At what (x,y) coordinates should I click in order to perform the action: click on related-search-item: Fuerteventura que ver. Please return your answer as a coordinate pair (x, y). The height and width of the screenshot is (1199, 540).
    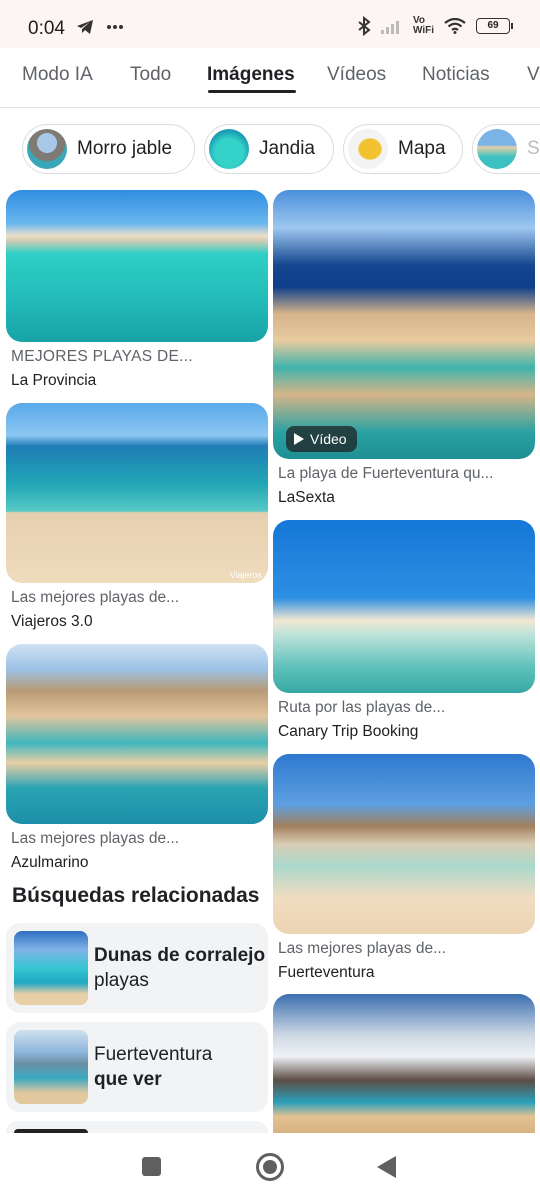
    Looking at the image, I should click on (137, 1067).